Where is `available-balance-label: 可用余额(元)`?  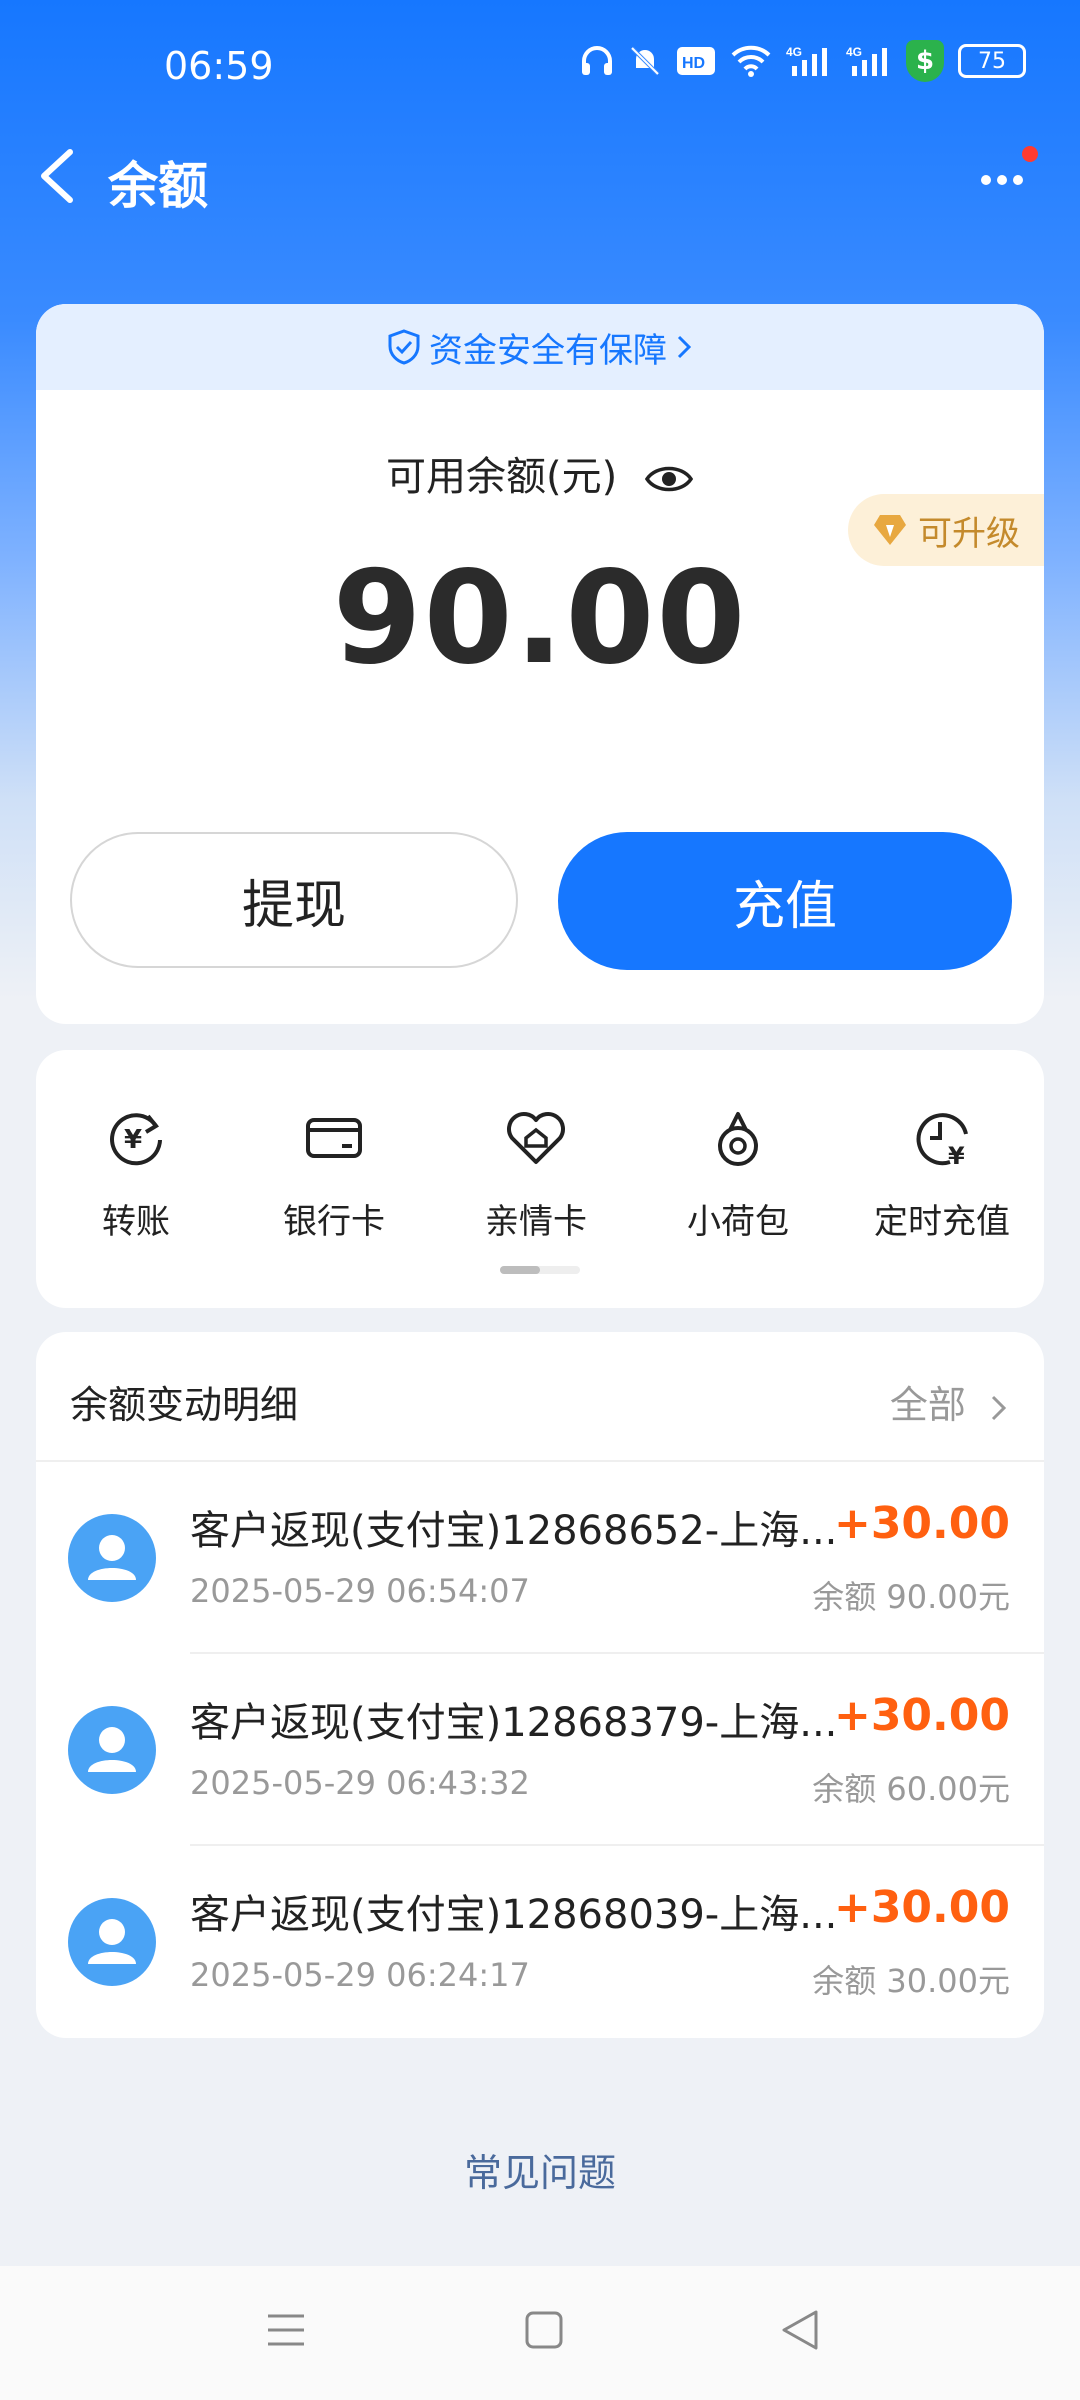 available-balance-label: 可用余额(元) is located at coordinates (502, 477).